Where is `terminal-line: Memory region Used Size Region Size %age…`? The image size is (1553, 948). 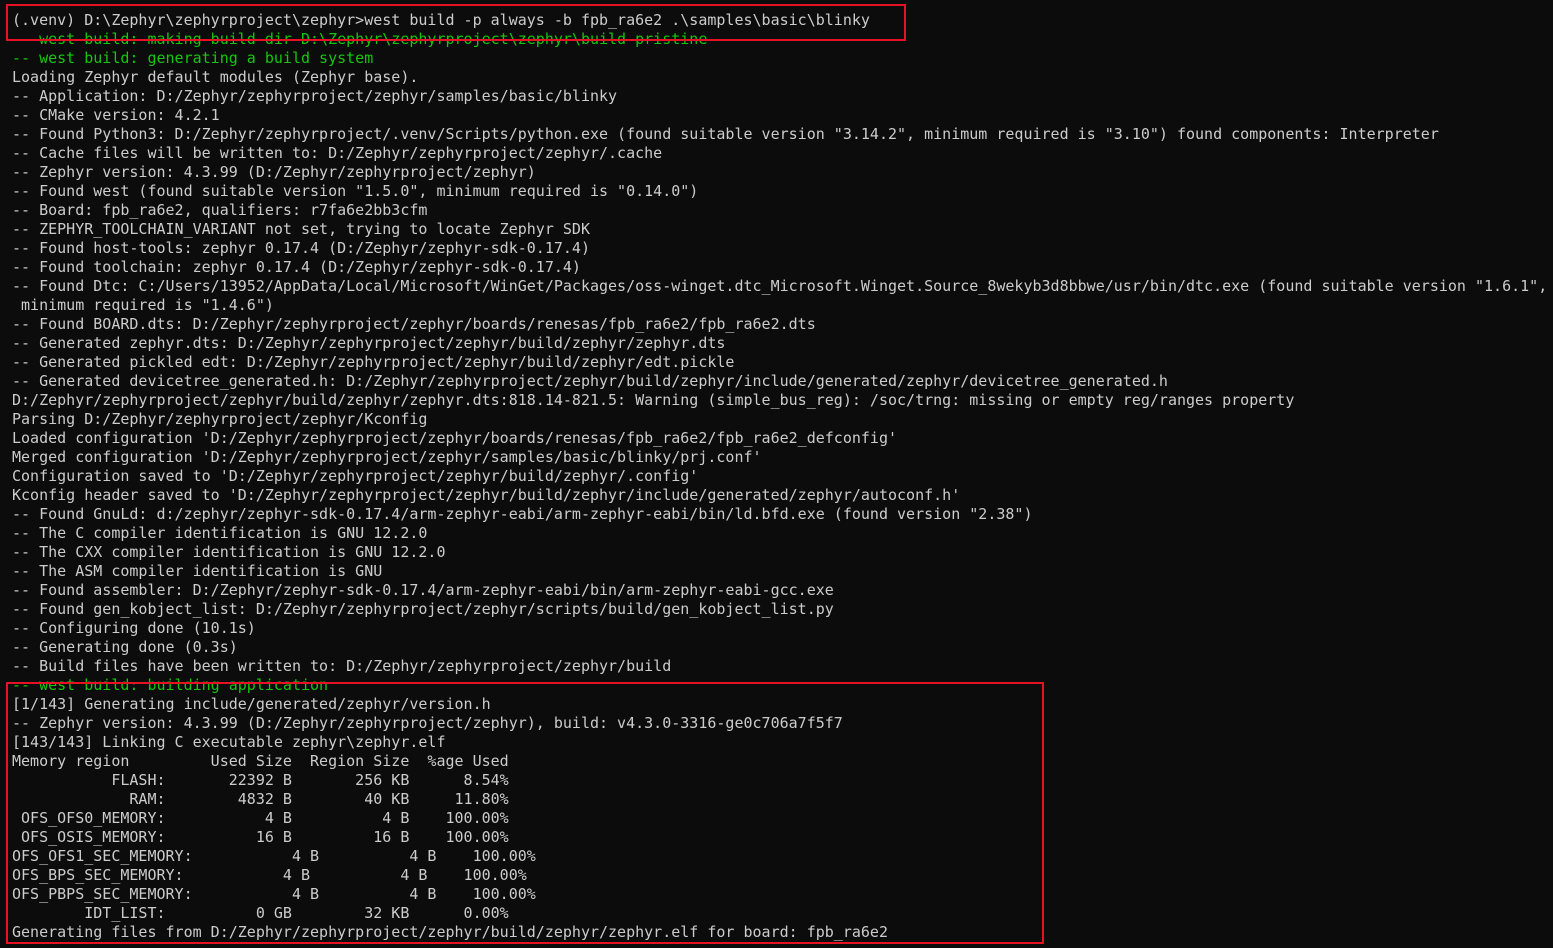
terminal-line: Memory region Used Size Region Size %age… is located at coordinates (260, 761).